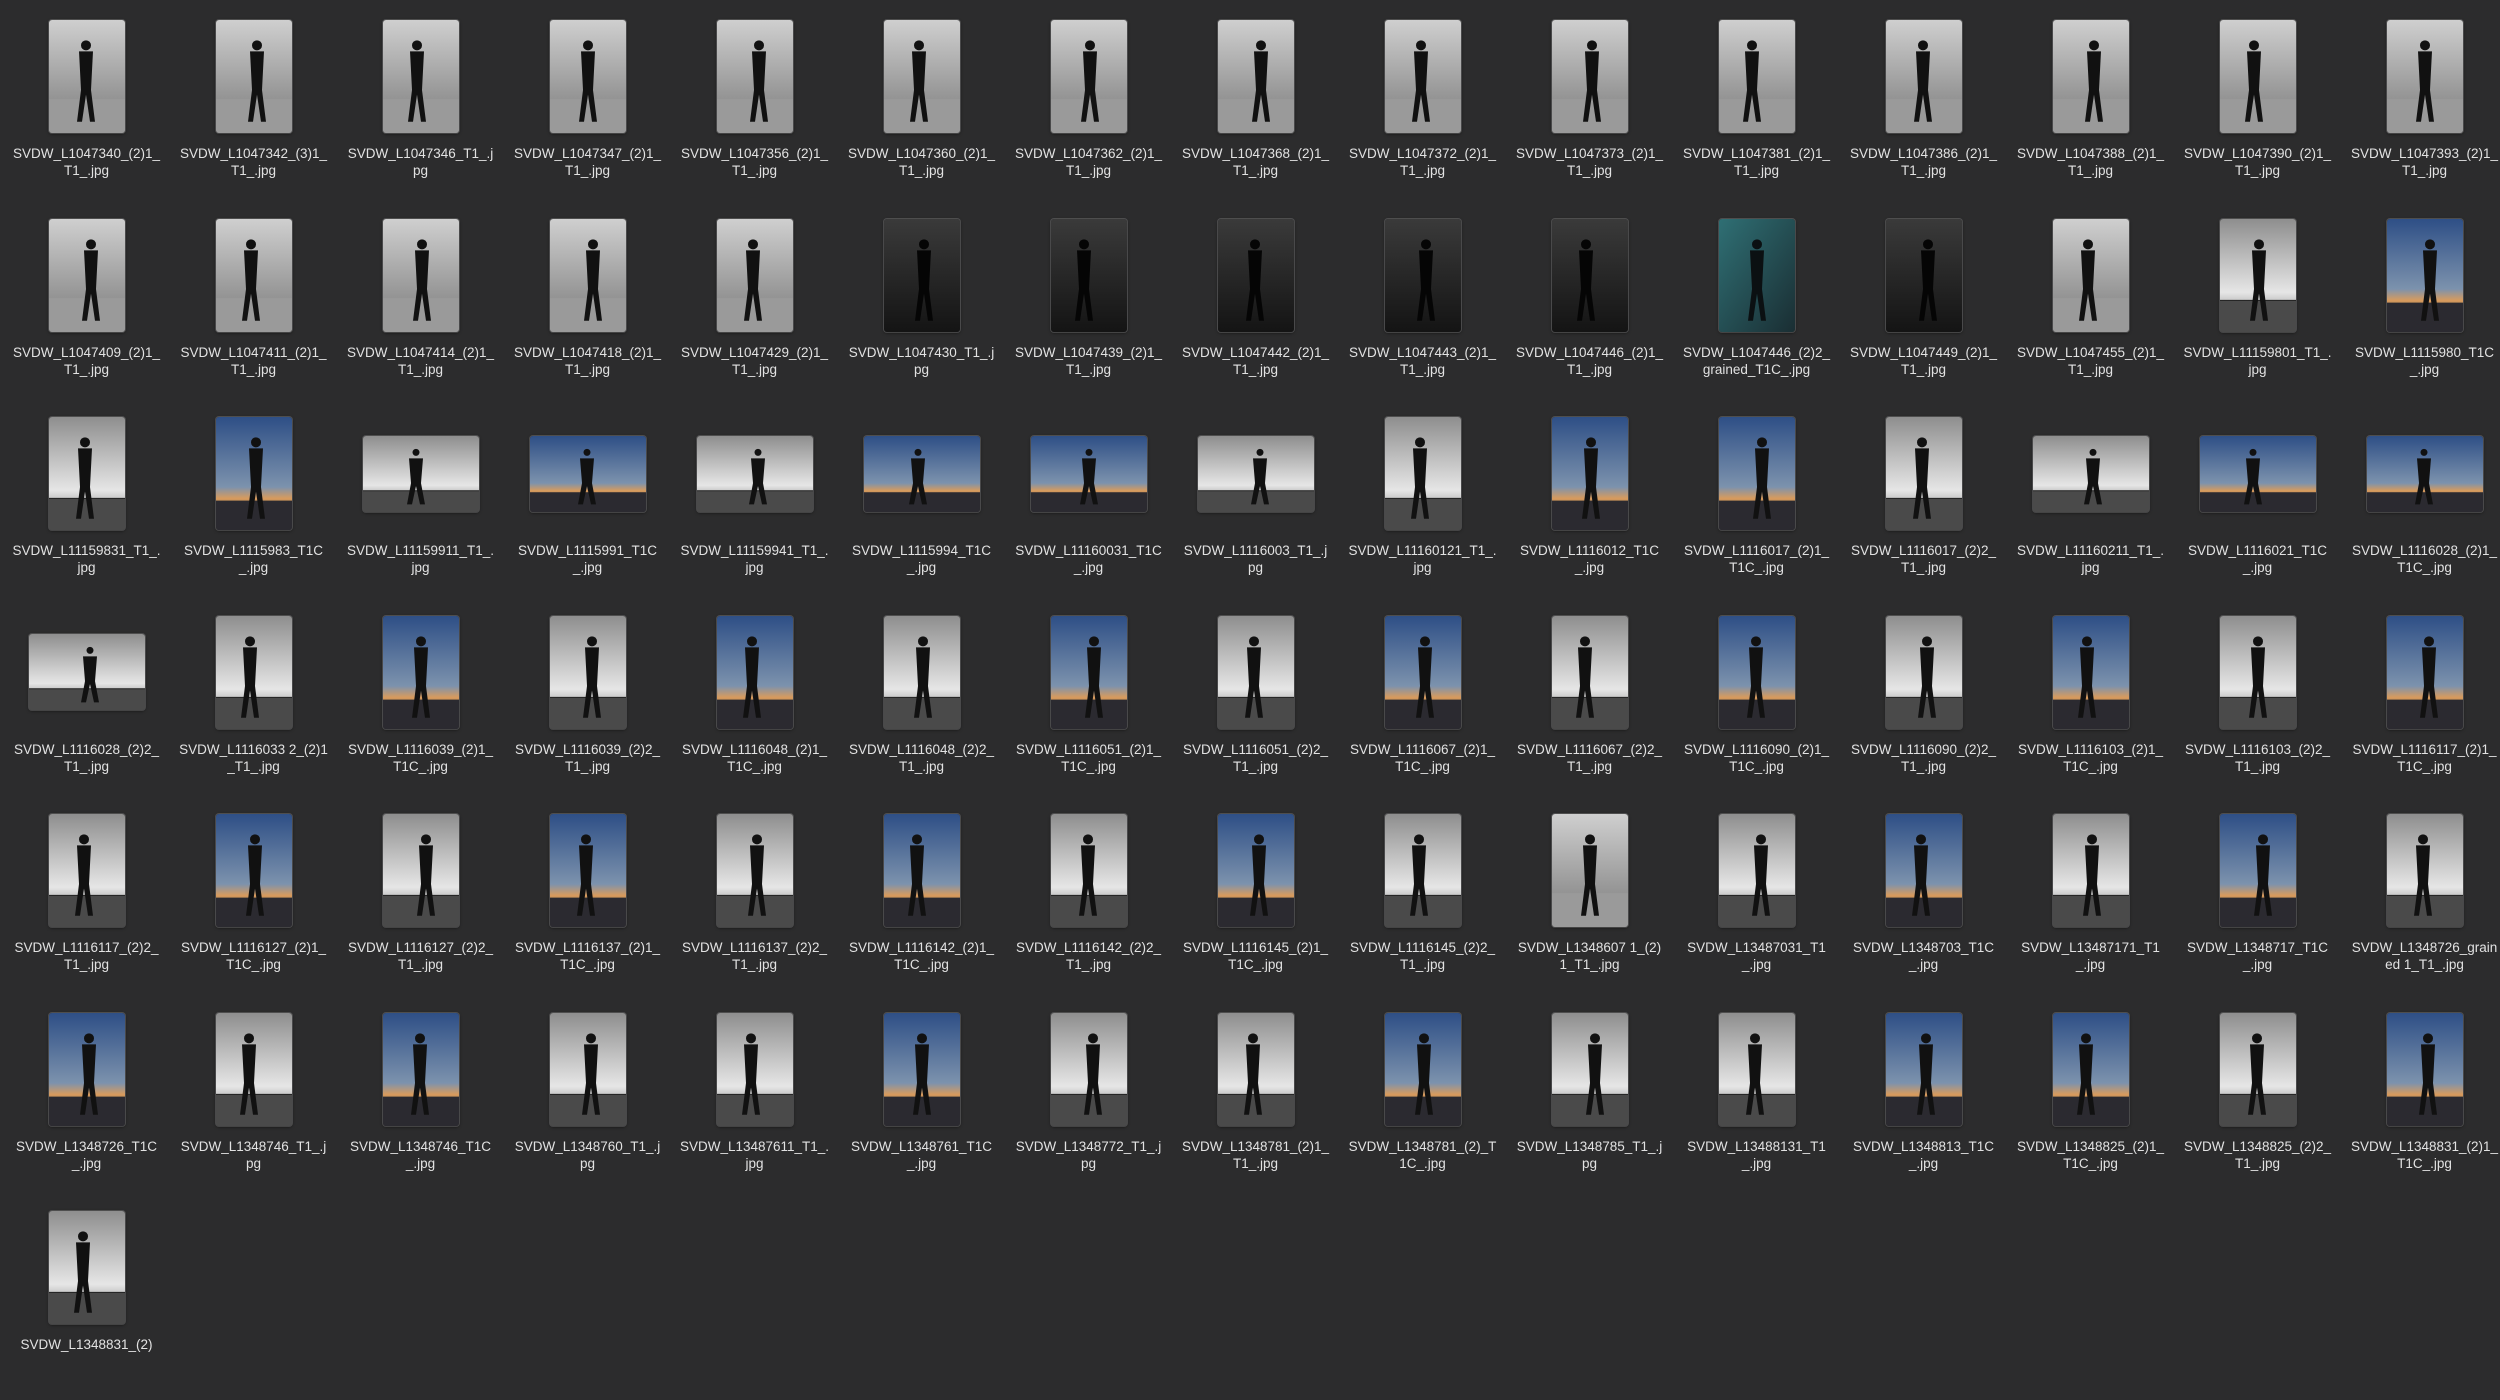 This screenshot has height=1400, width=2500. I want to click on file-name-label: SVDW_L1116090_(2)2_T1_.jpg, so click(1924, 758).